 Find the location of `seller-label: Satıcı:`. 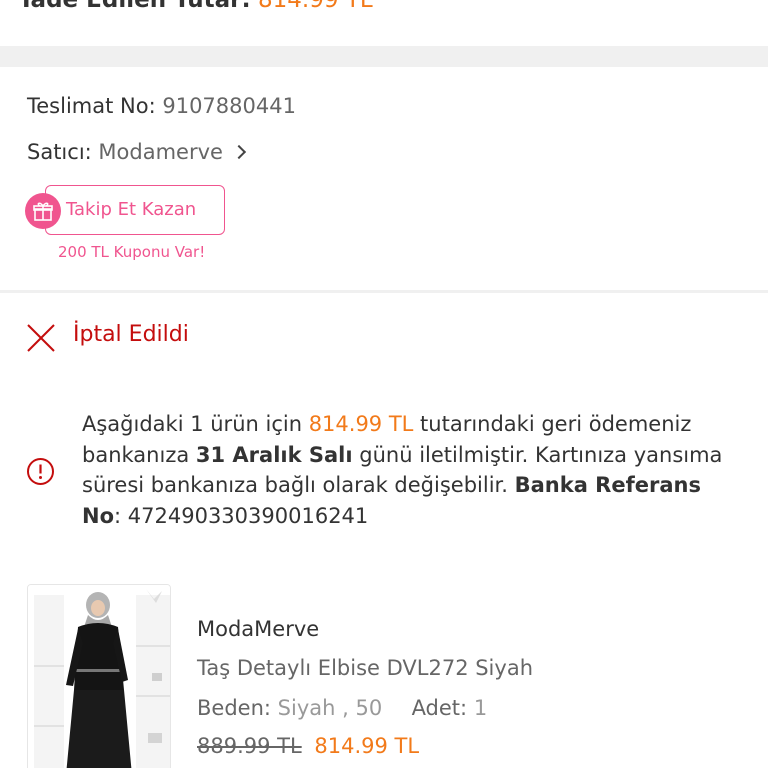

seller-label: Satıcı: is located at coordinates (59, 152).